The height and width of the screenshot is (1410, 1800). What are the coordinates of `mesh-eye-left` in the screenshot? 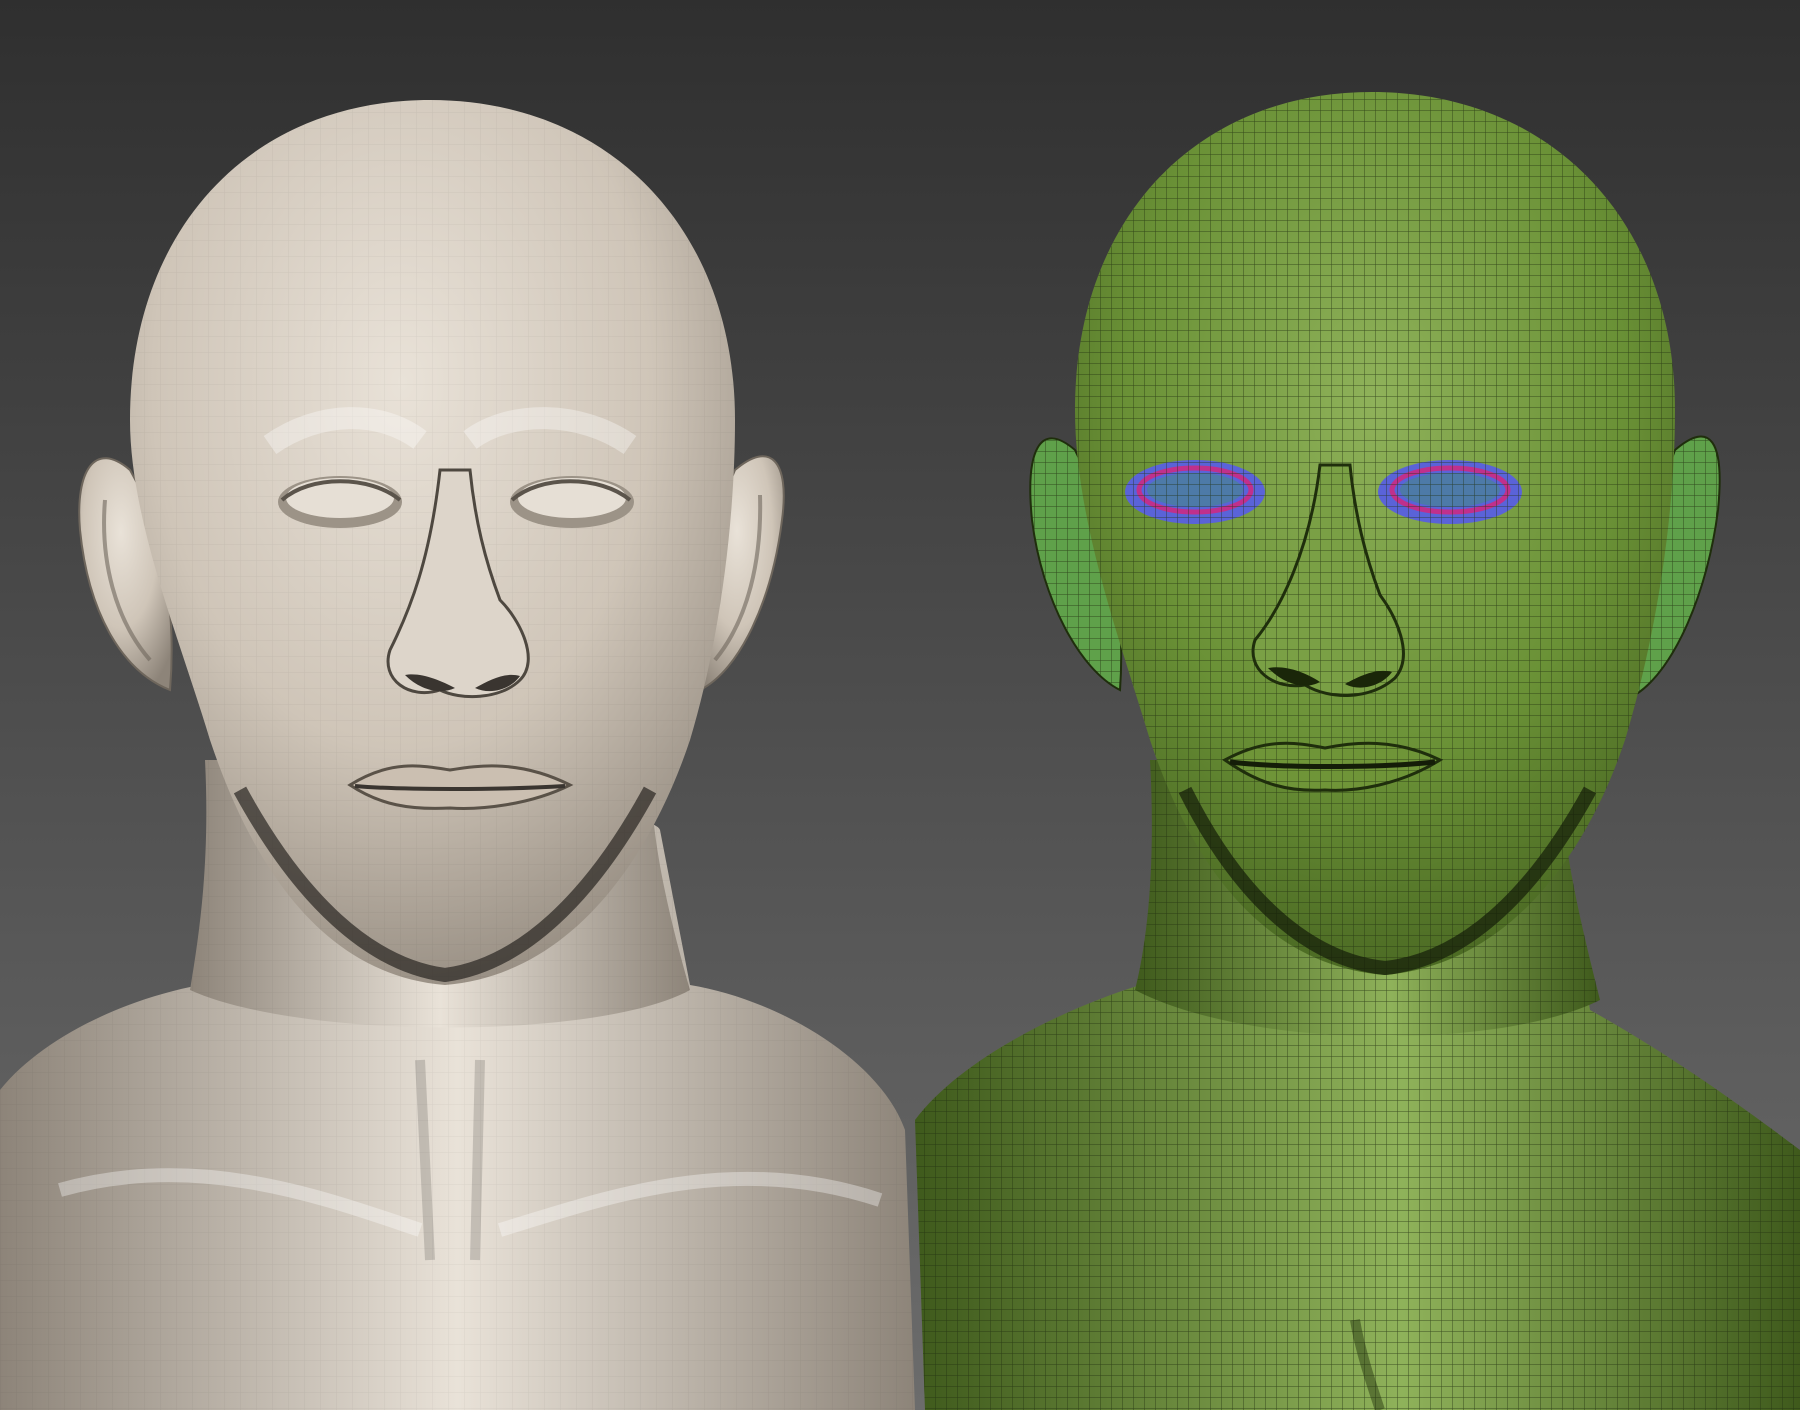 It's located at (1195, 492).